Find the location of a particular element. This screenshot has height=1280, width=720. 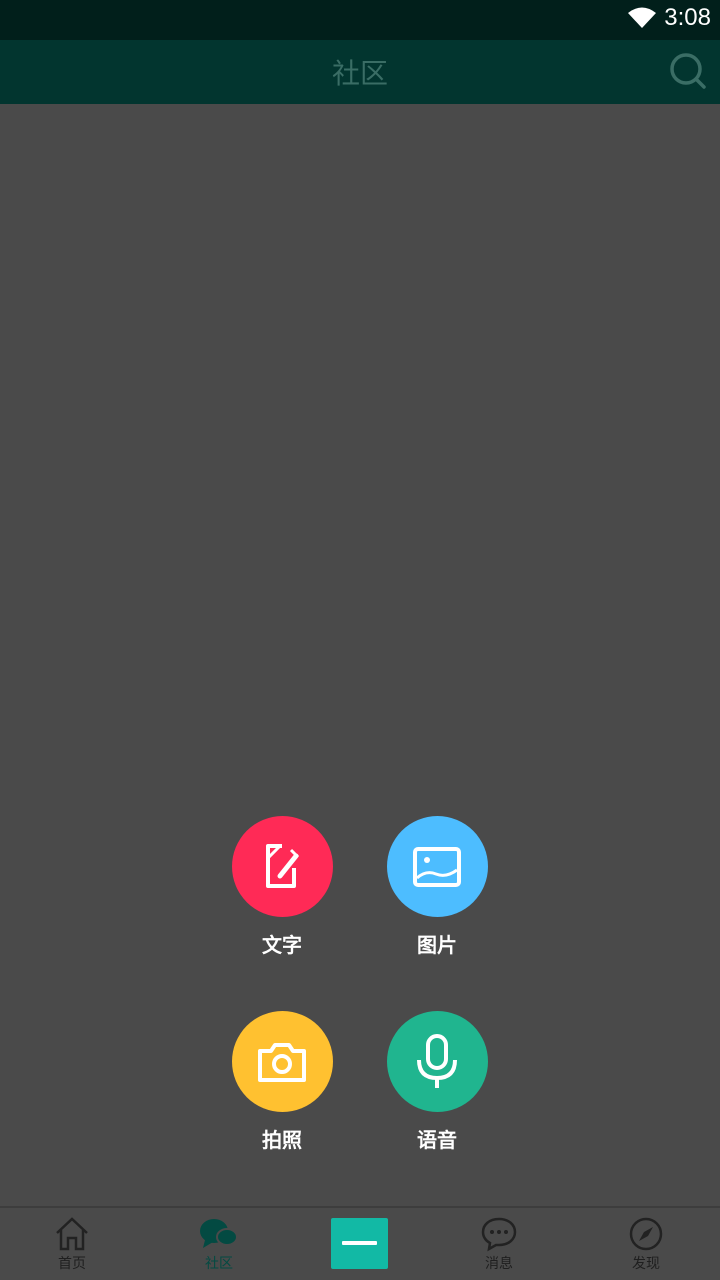

camera-icon is located at coordinates (282, 1062).